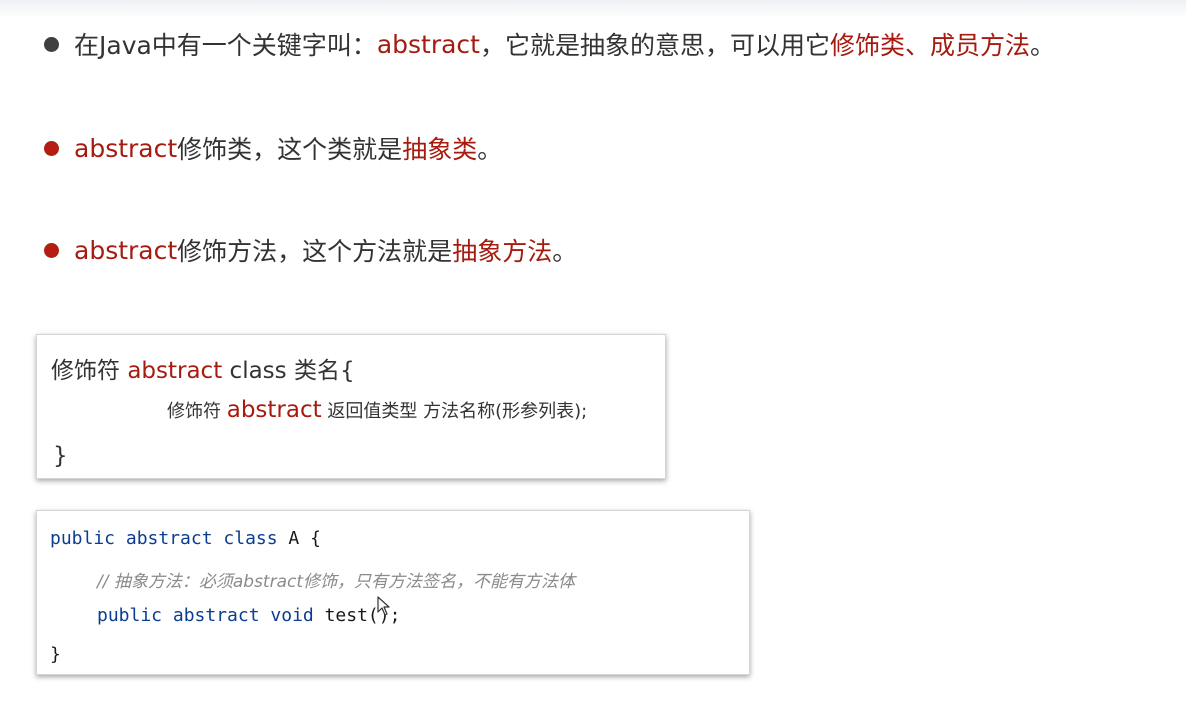 The height and width of the screenshot is (706, 1186). I want to click on code-method-keywords: public abstract void, so click(205, 615).